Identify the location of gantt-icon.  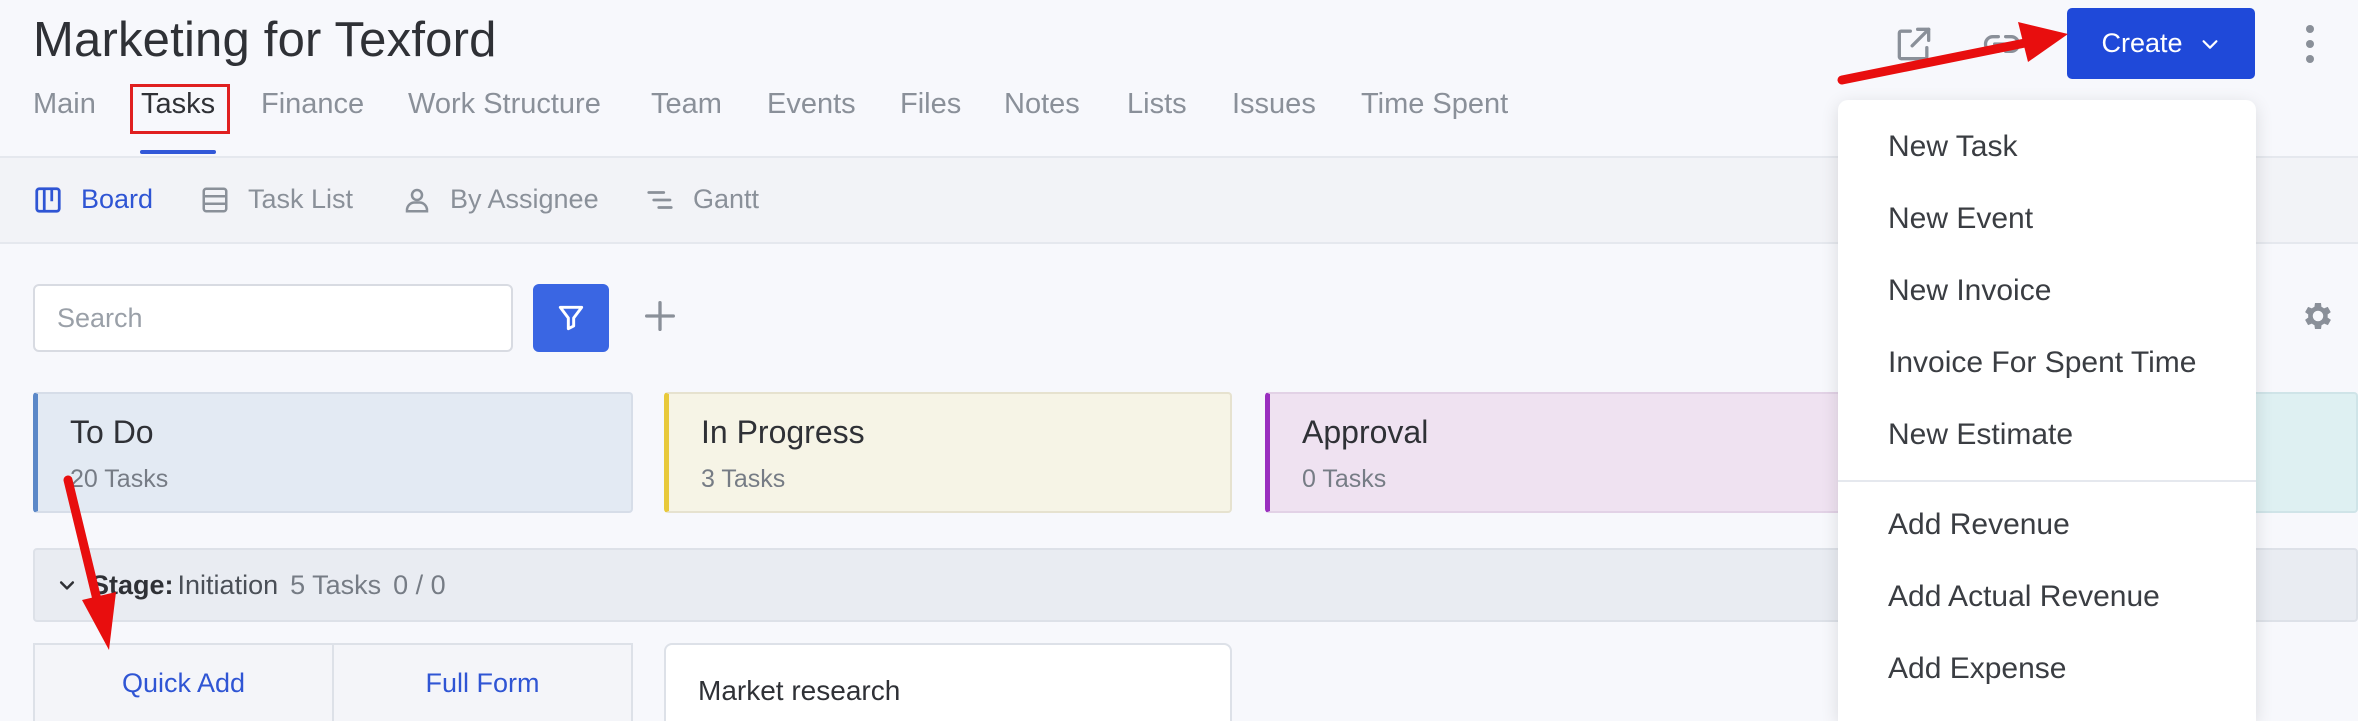
(660, 199).